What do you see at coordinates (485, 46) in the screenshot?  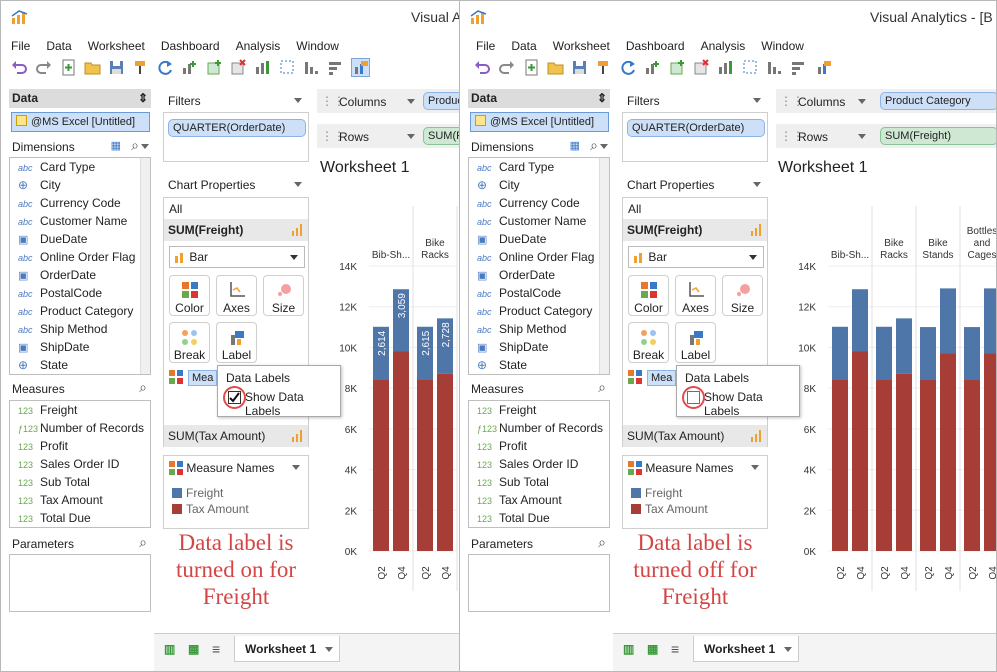 I see `menu-file: File` at bounding box center [485, 46].